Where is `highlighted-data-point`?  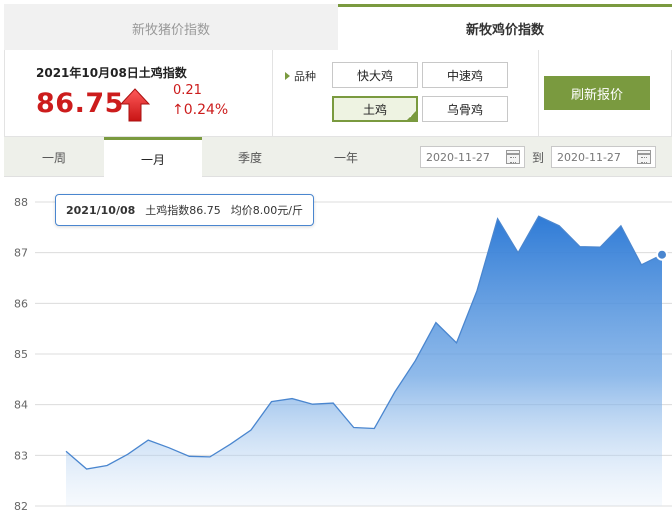
highlighted-data-point is located at coordinates (662, 254).